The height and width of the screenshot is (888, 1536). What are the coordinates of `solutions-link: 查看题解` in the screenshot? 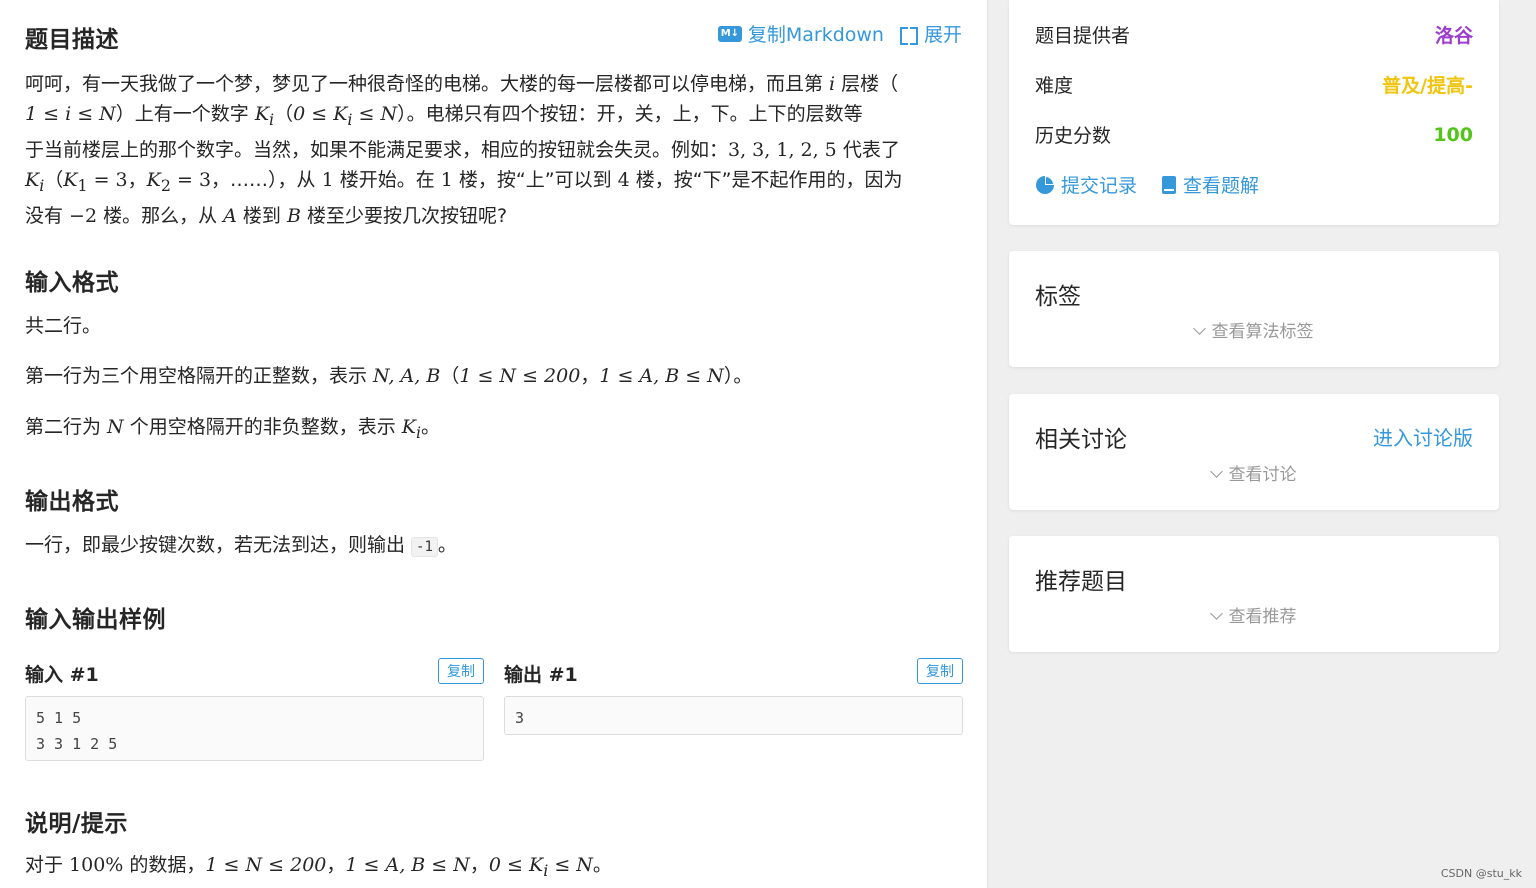 It's located at (1210, 184).